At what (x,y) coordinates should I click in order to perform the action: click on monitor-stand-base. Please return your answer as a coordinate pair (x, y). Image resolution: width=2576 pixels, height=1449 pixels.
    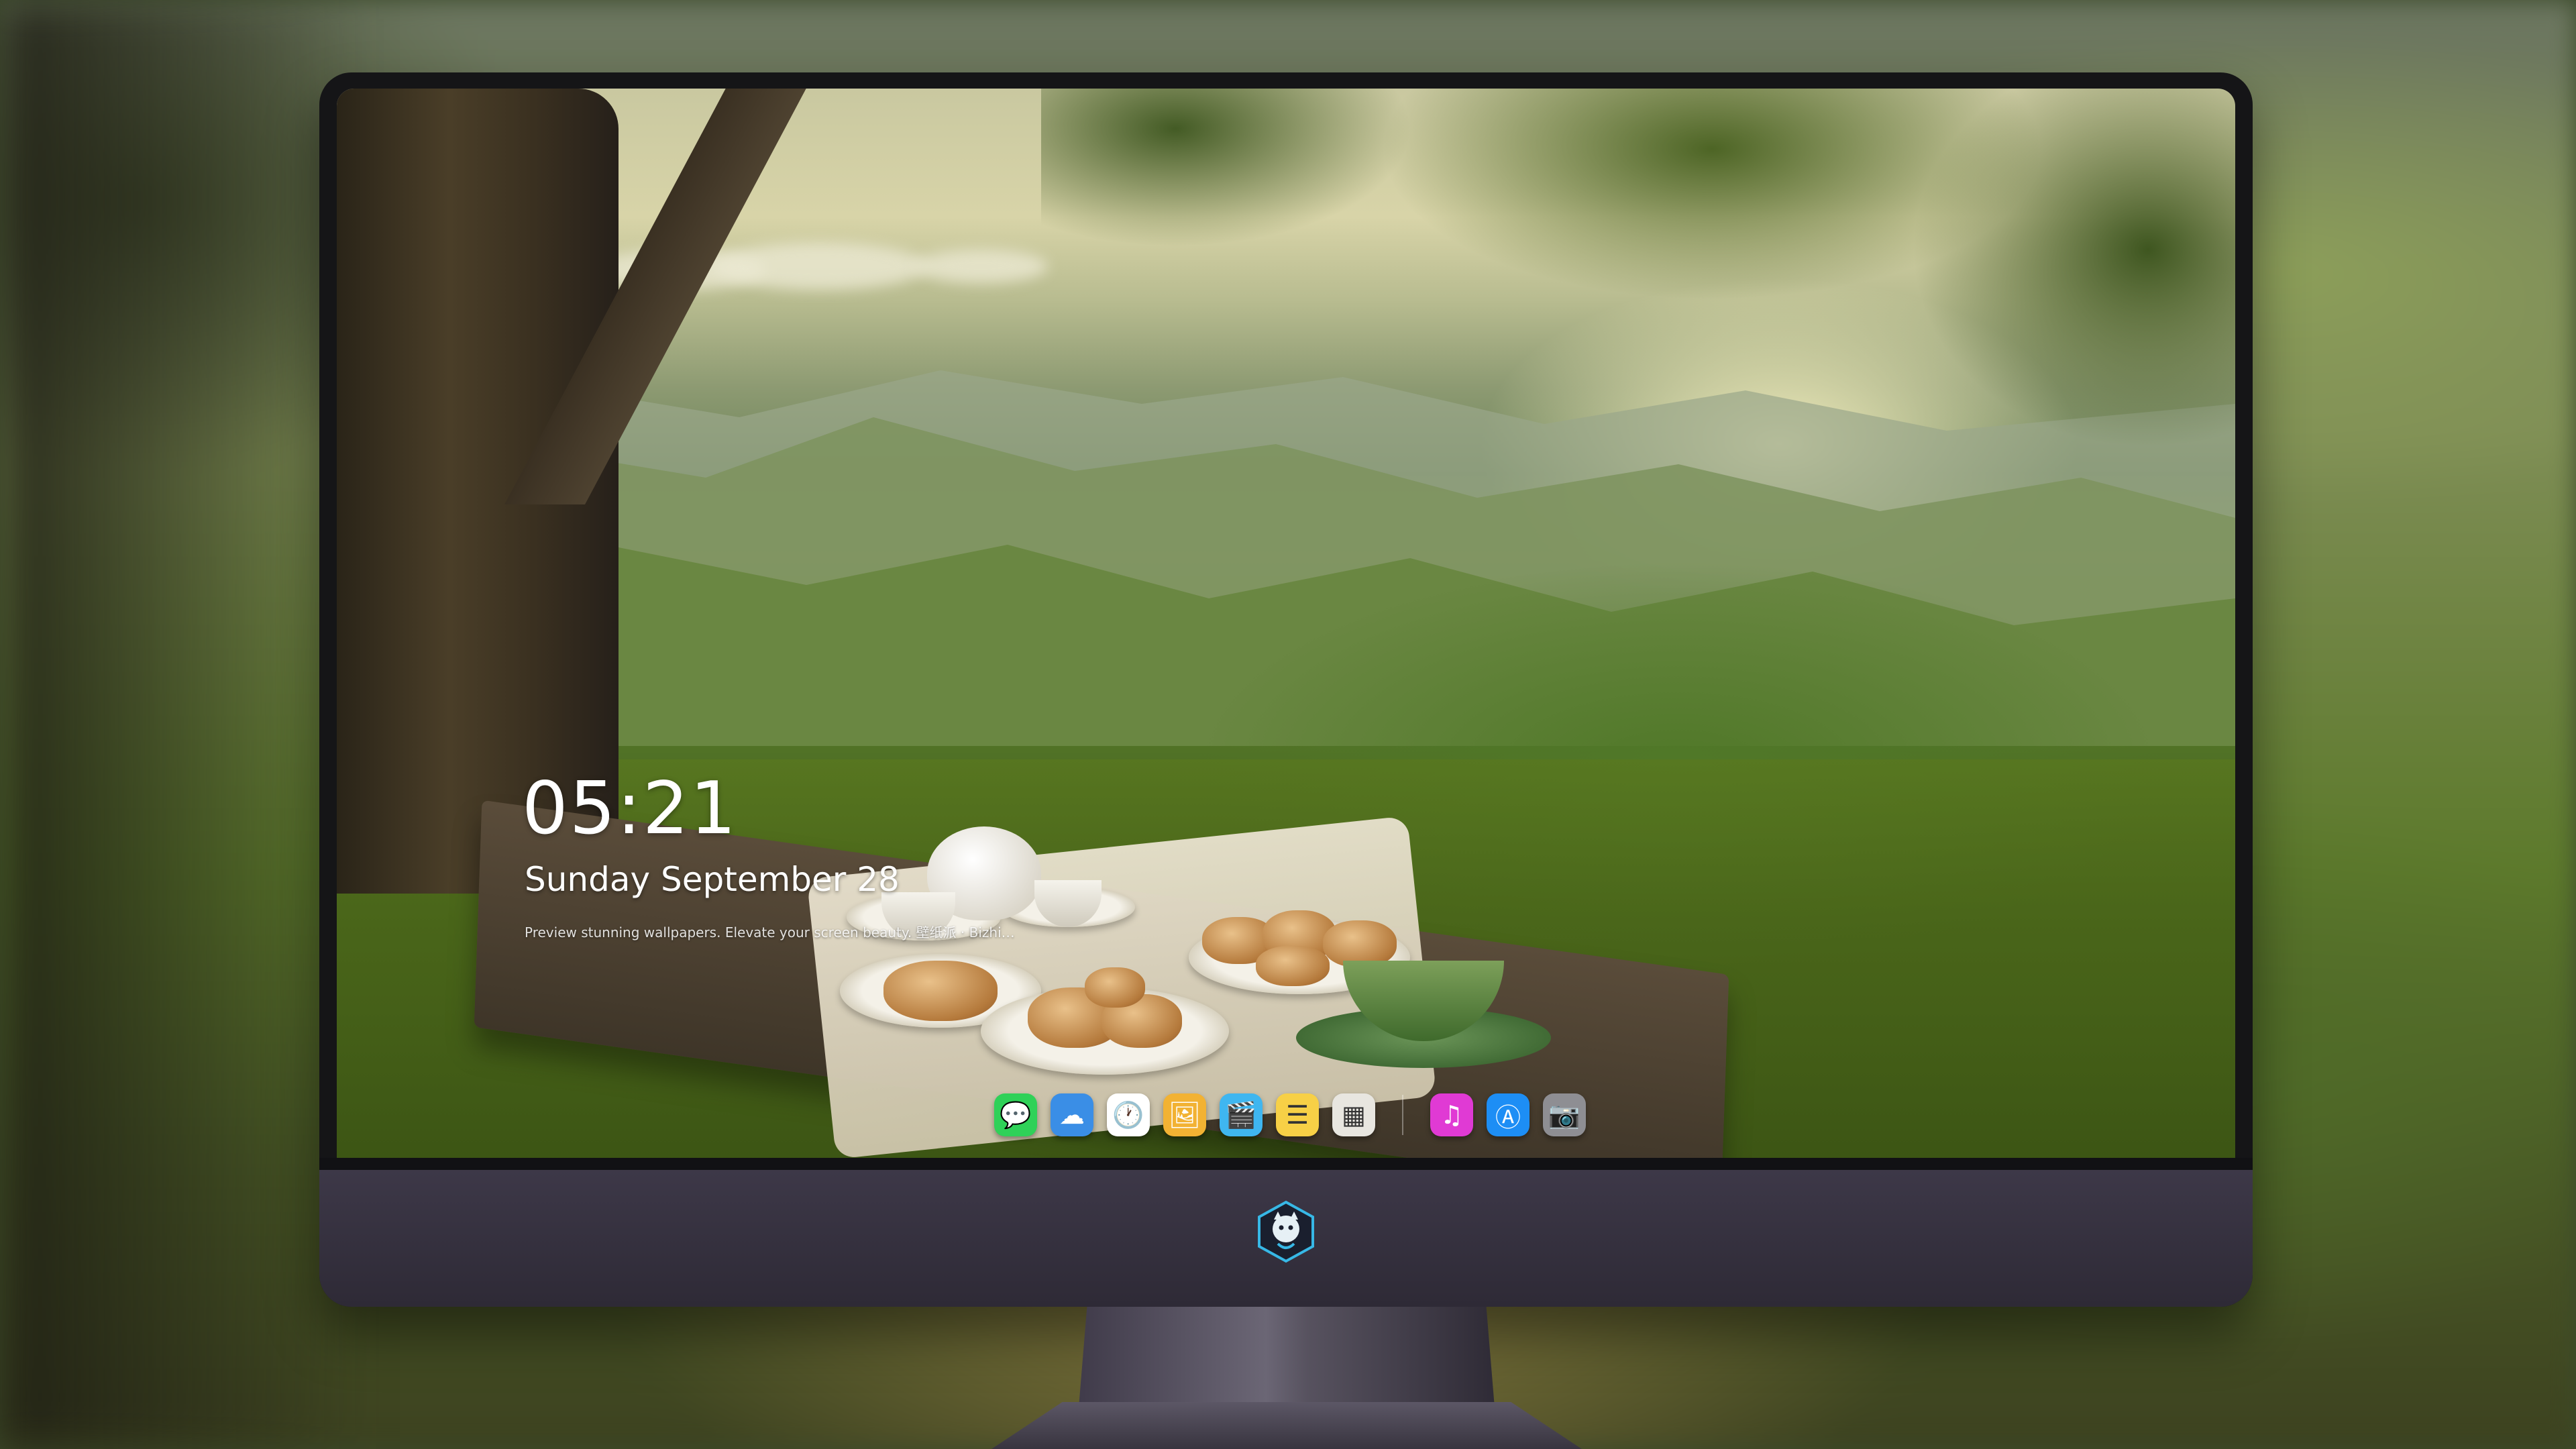
    Looking at the image, I should click on (1286, 1425).